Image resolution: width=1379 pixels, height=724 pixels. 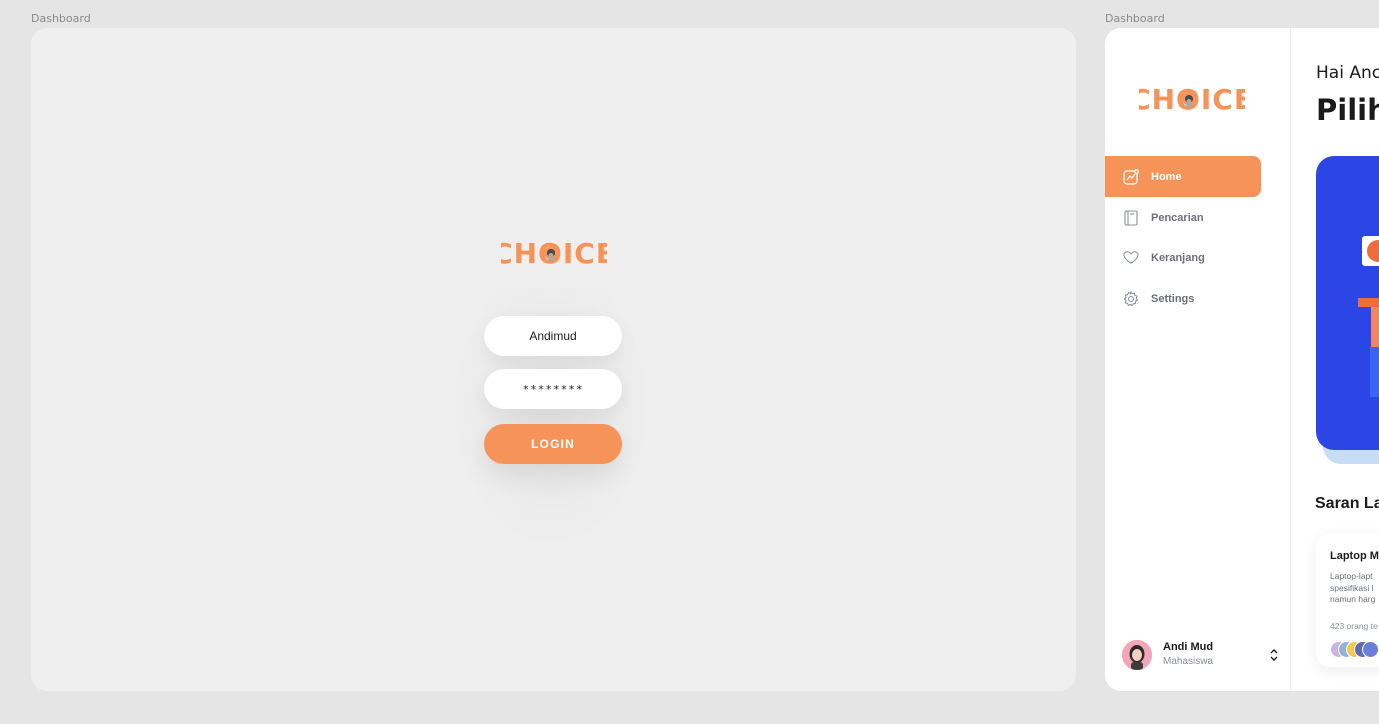 What do you see at coordinates (1347, 110) in the screenshot?
I see `page-title: Pilih` at bounding box center [1347, 110].